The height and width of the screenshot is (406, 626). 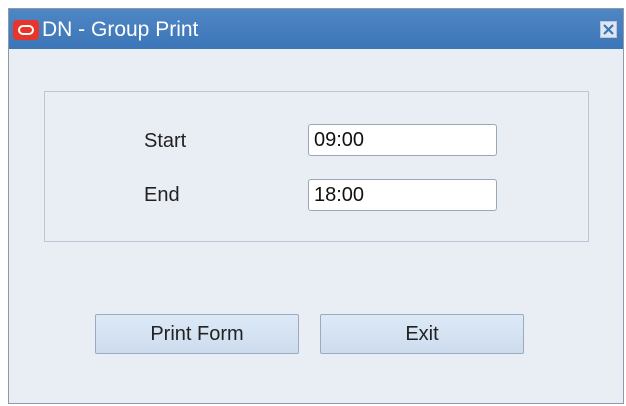 What do you see at coordinates (402, 195) in the screenshot?
I see `end-time-input` at bounding box center [402, 195].